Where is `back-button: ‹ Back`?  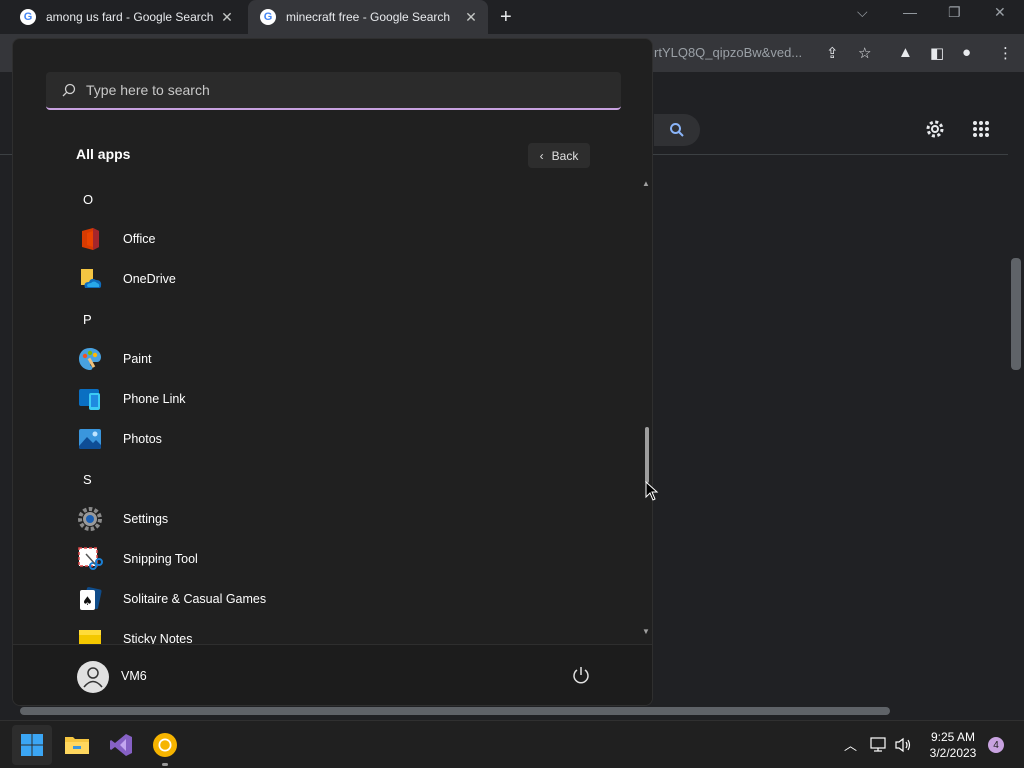
back-button: ‹ Back is located at coordinates (559, 155).